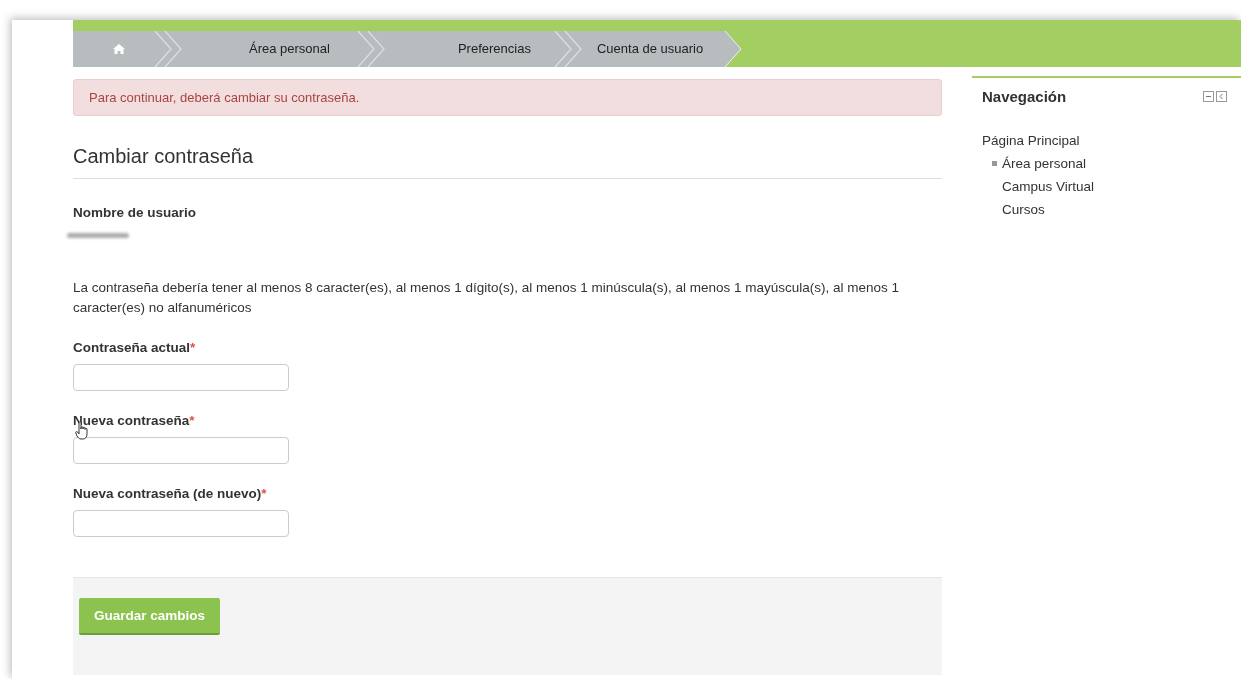 Image resolution: width=1241 pixels, height=679 pixels. What do you see at coordinates (164, 156) in the screenshot?
I see `form-title: Cambiar contraseña` at bounding box center [164, 156].